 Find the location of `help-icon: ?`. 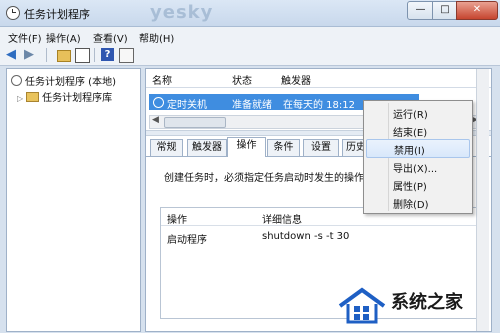

help-icon: ? is located at coordinates (107, 54).